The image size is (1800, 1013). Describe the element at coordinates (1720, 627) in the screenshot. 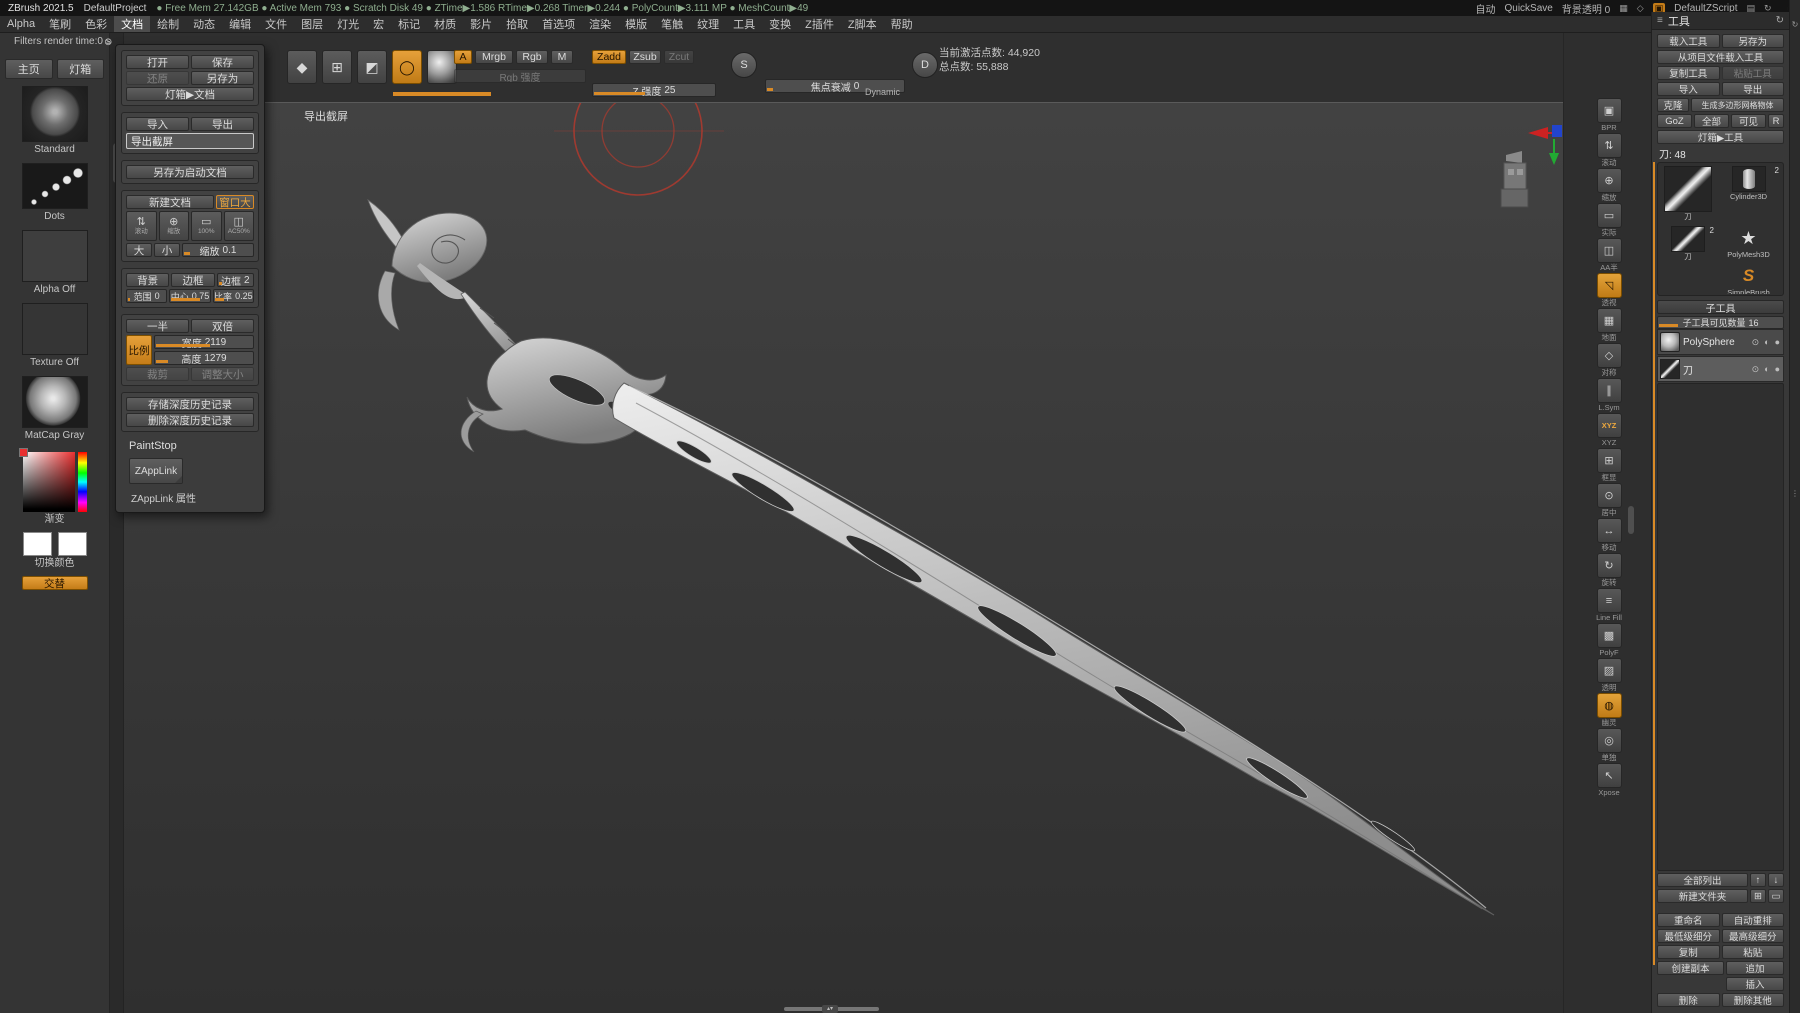

I see `subtool-list` at that location.